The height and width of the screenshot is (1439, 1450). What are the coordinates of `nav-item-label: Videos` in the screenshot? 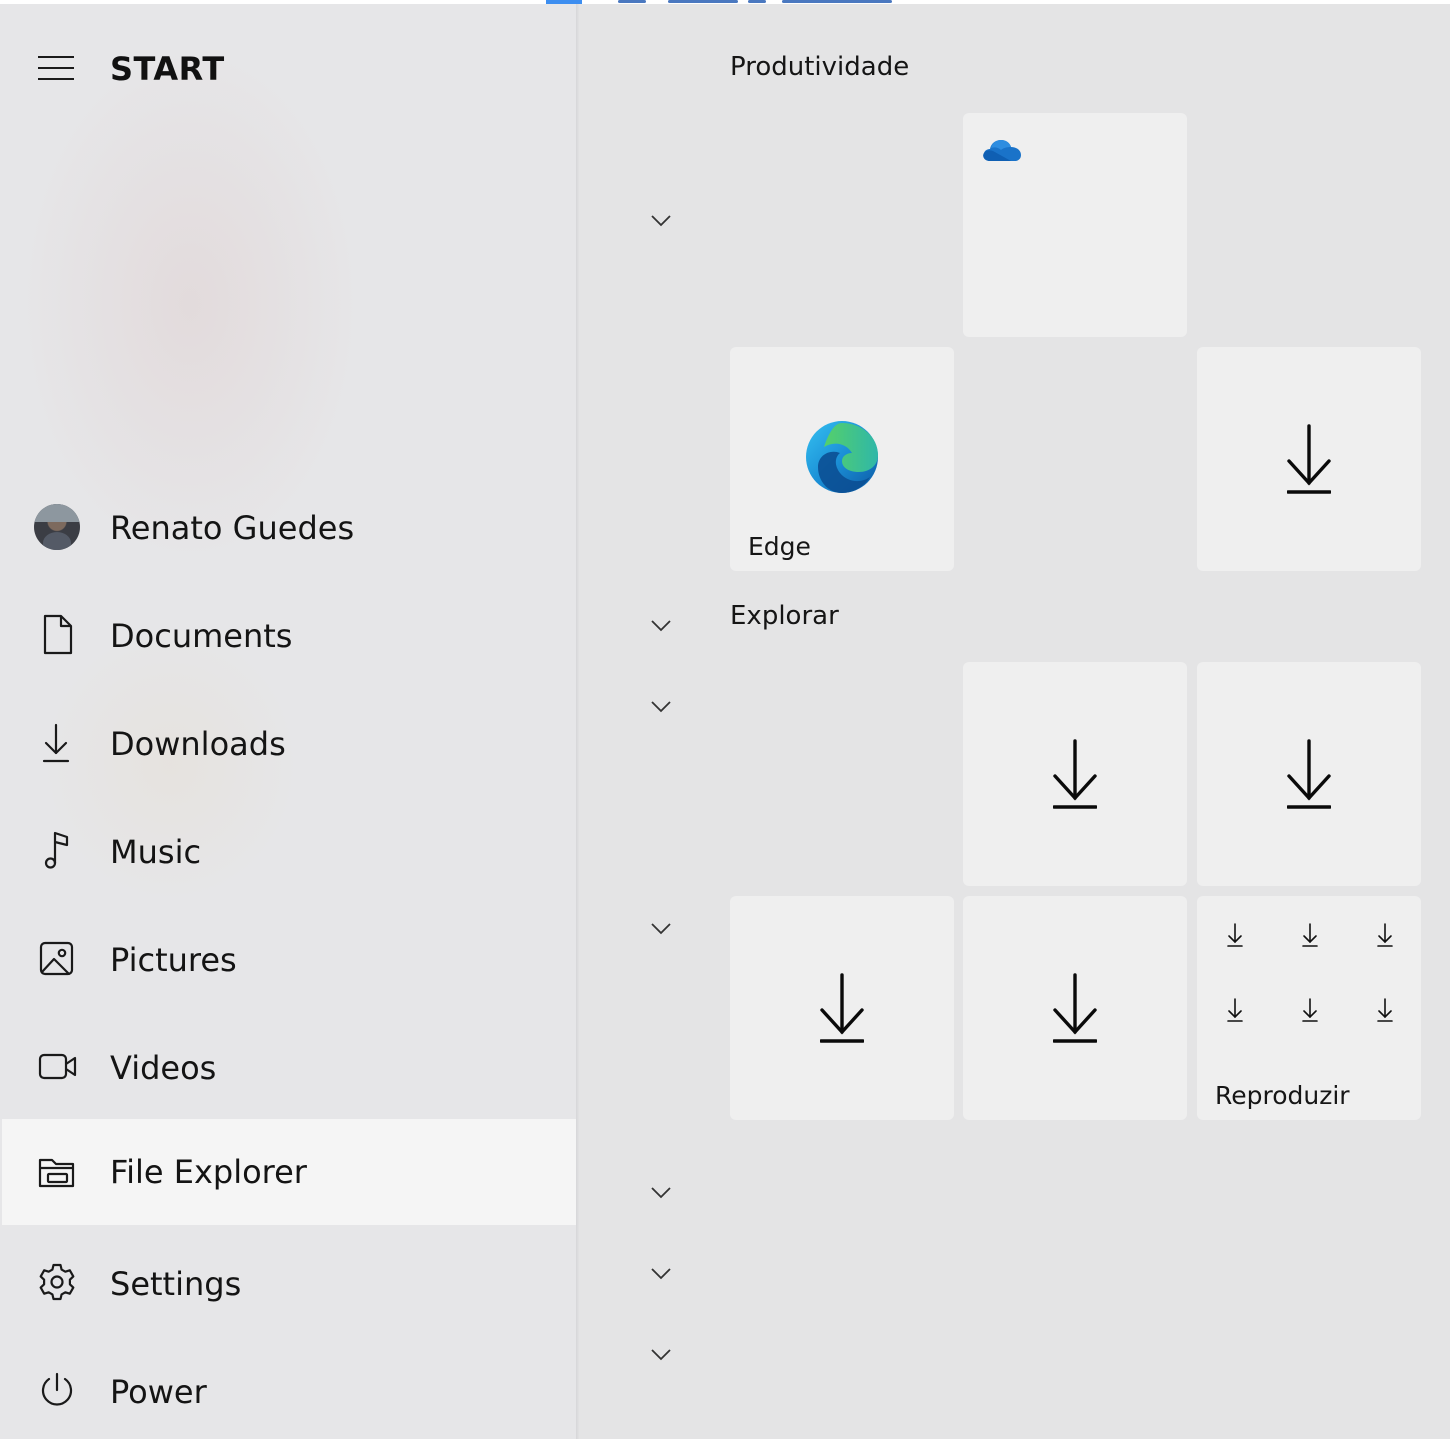 It's located at (163, 1068).